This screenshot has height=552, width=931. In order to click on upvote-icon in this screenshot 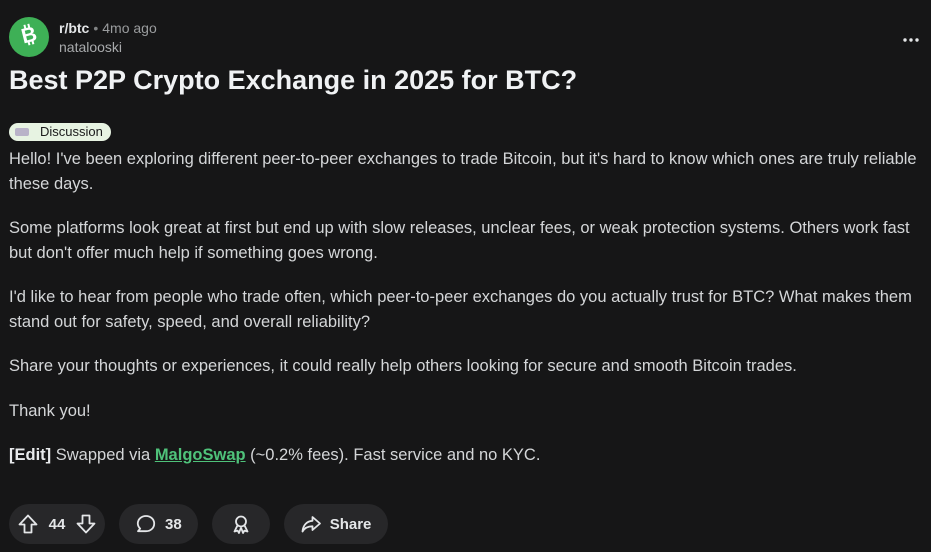, I will do `click(28, 524)`.